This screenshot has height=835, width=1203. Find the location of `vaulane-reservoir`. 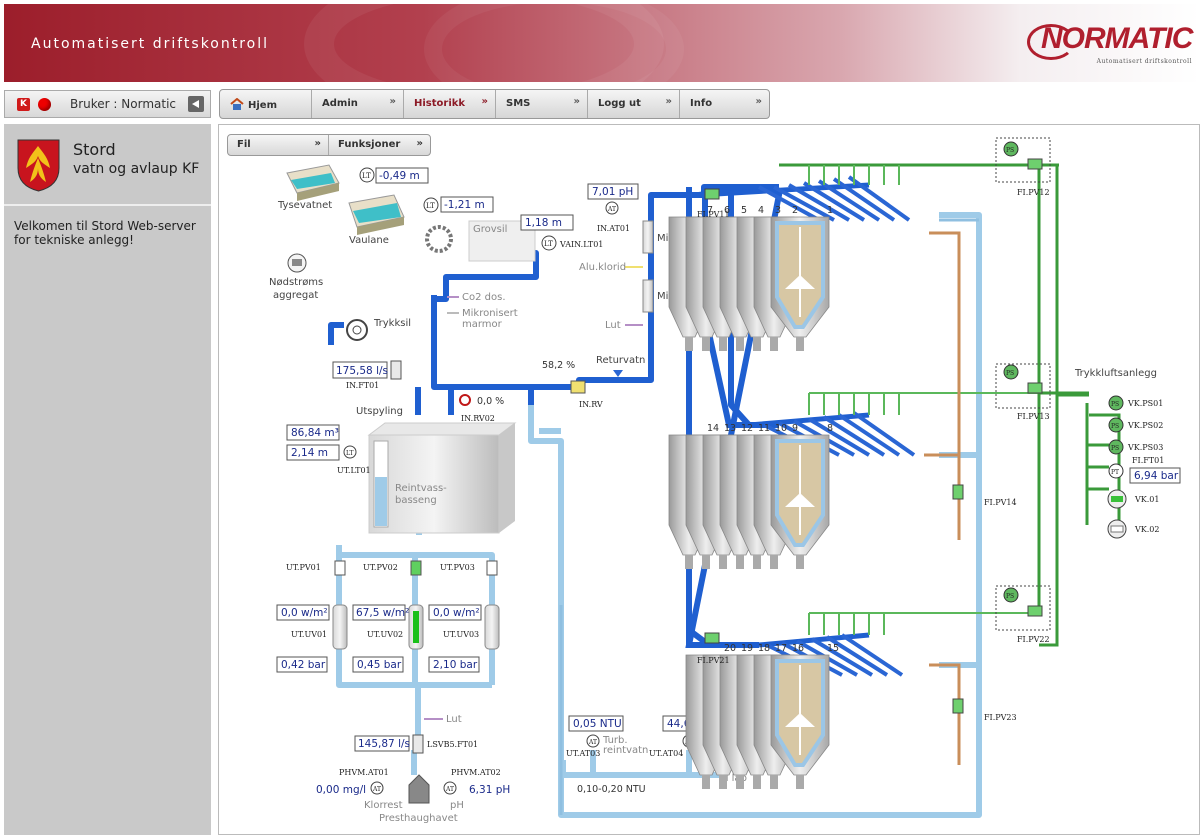

vaulane-reservoir is located at coordinates (376, 214).